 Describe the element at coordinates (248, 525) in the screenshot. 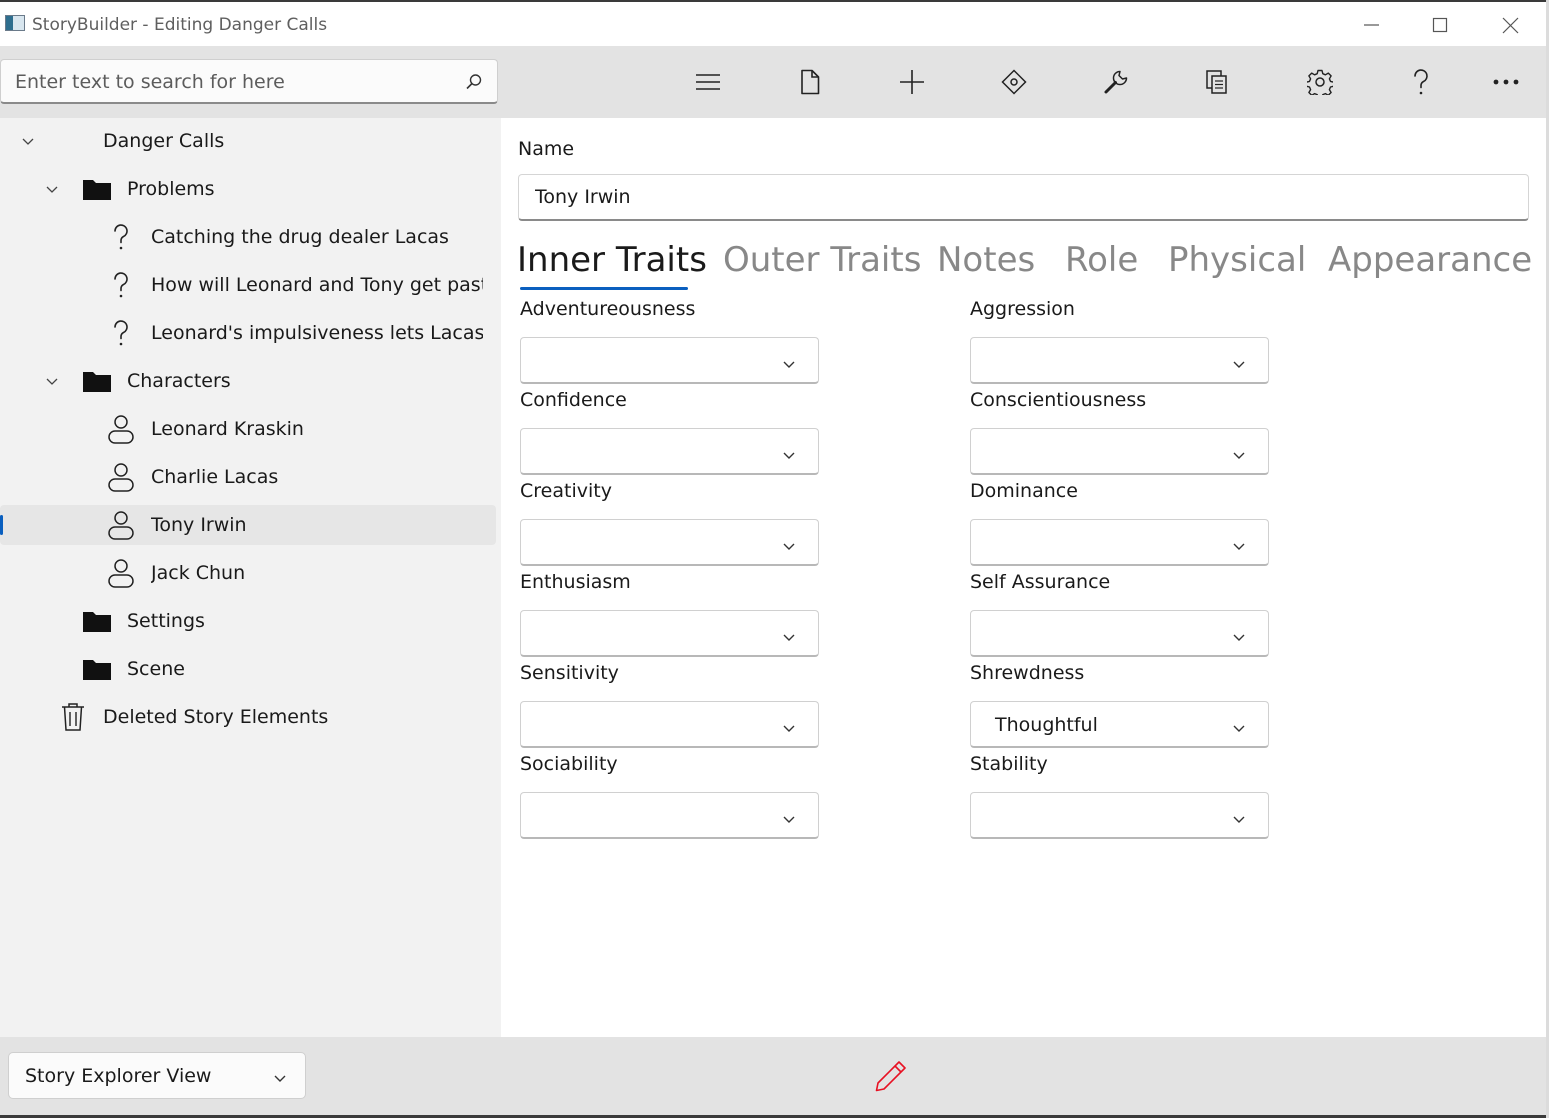

I see `tree-node-character-selected: Tony Irwin` at that location.